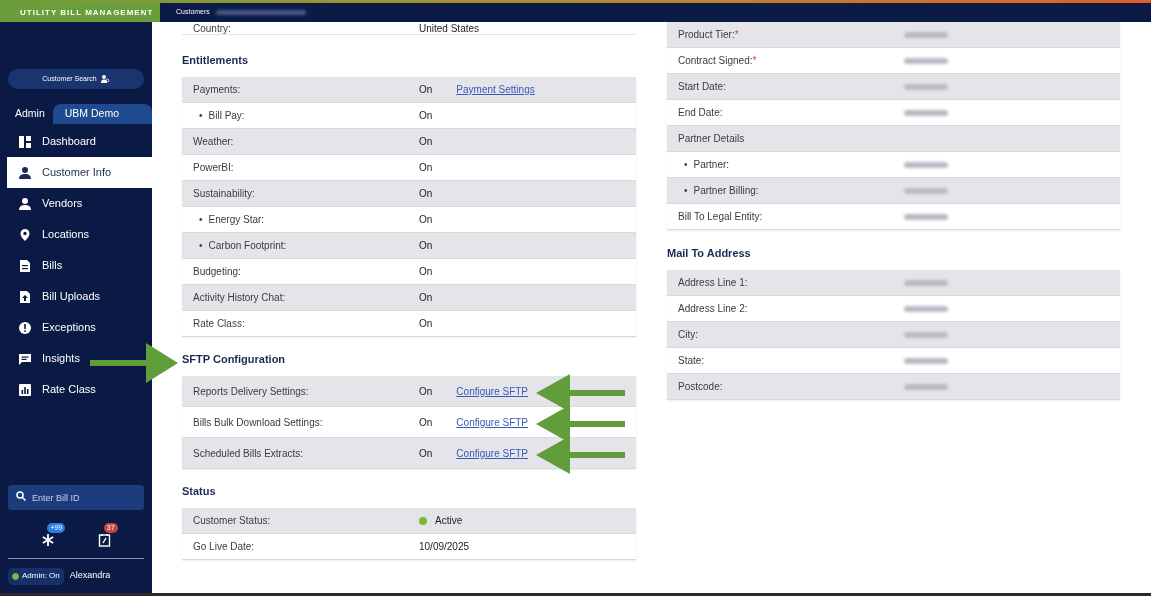 The height and width of the screenshot is (596, 1151). I want to click on field-label: Customer Status:, so click(232, 521).